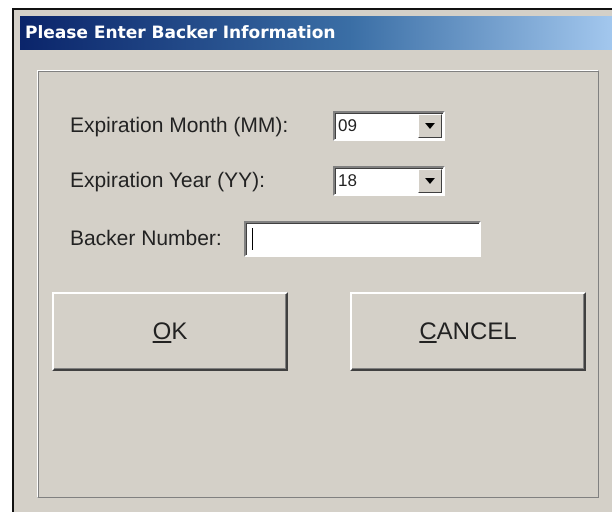  What do you see at coordinates (168, 181) in the screenshot?
I see `field-label: Expiration Year (YY):` at bounding box center [168, 181].